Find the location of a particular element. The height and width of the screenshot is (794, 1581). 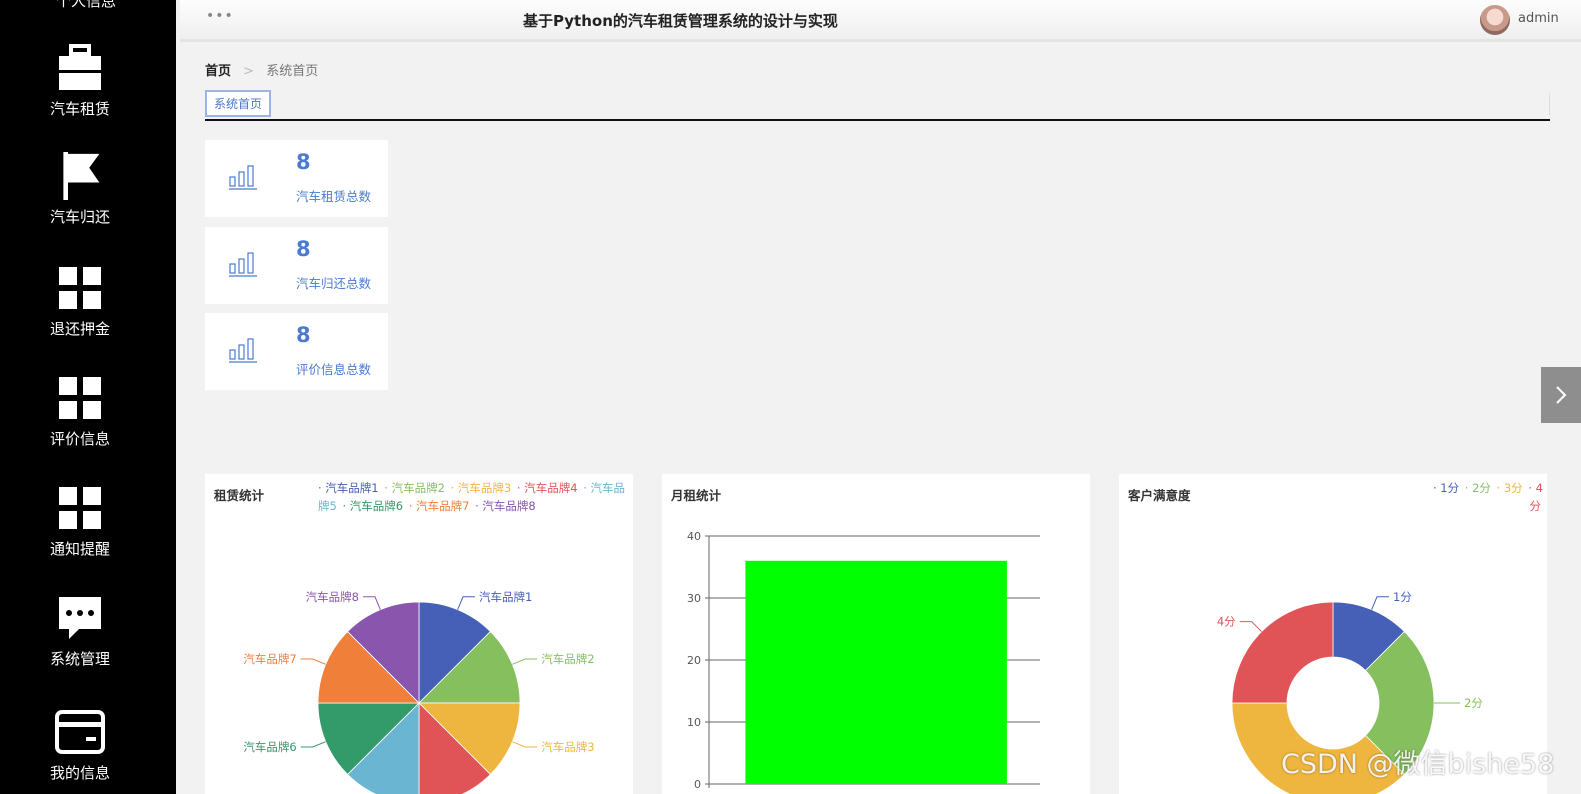

pie-label: 4分 is located at coordinates (1226, 622).